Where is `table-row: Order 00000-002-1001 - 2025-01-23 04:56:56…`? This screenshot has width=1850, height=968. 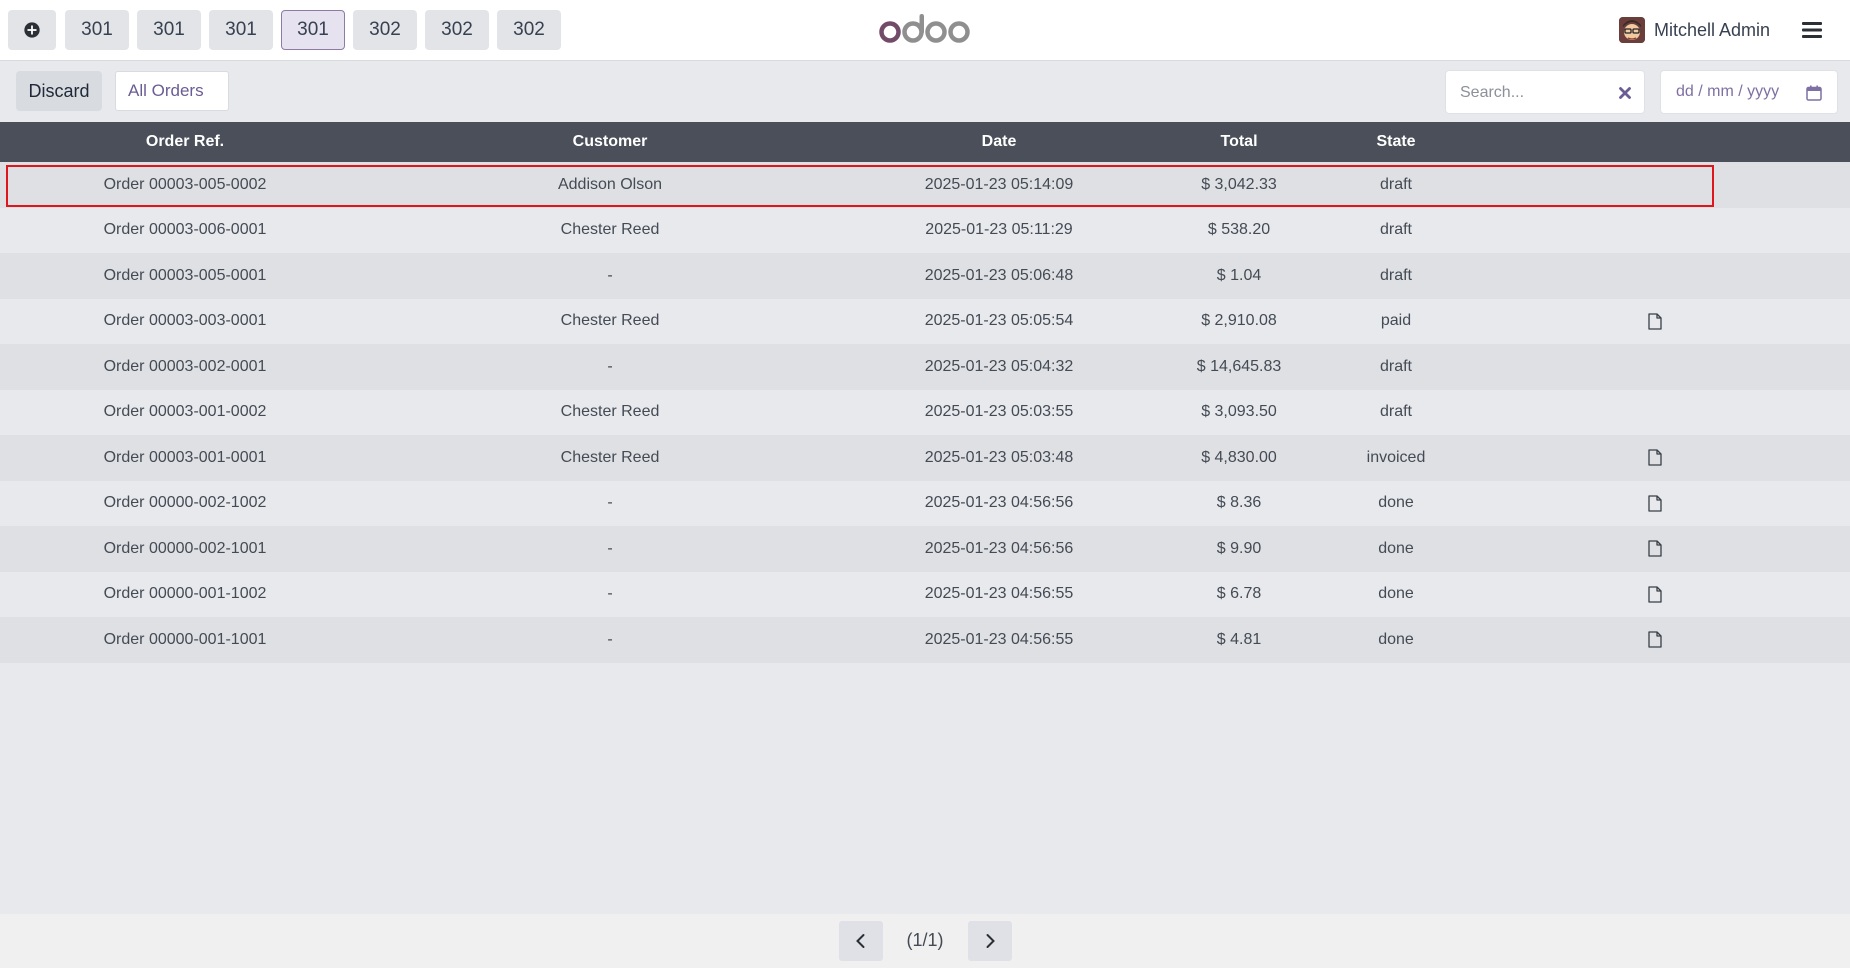 table-row: Order 00000-002-1001 - 2025-01-23 04:56:56… is located at coordinates (925, 549).